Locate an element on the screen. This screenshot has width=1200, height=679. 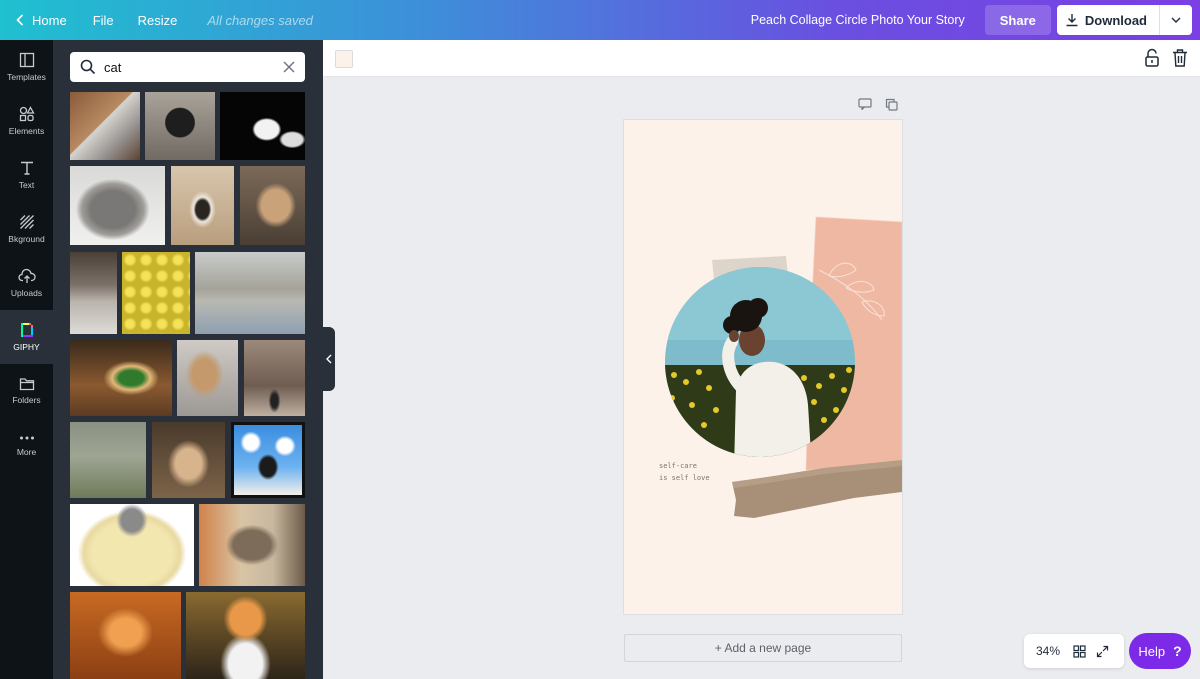
close-icon is located at coordinates (289, 67).